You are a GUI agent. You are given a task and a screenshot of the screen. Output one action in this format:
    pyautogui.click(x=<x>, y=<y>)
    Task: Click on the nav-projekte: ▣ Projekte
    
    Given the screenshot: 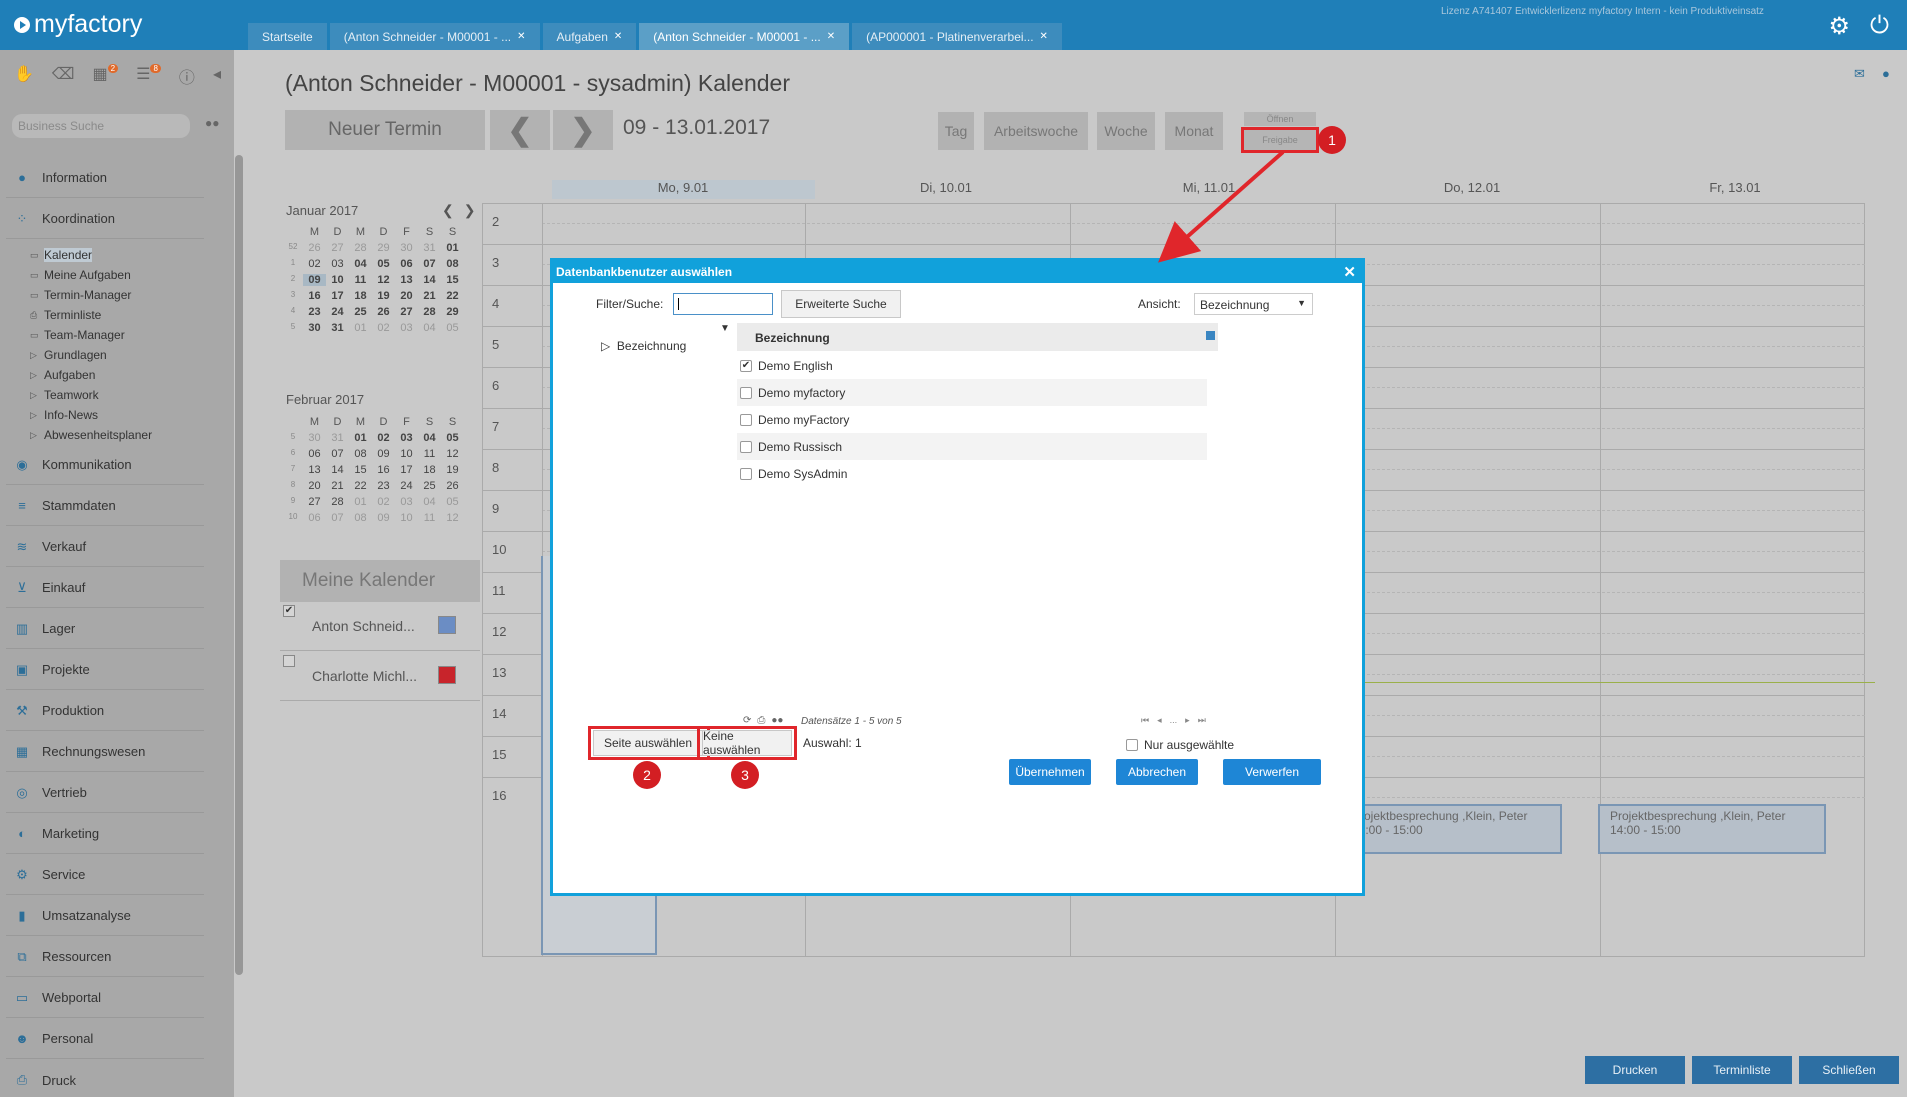 What is the action you would take?
    pyautogui.click(x=105, y=670)
    